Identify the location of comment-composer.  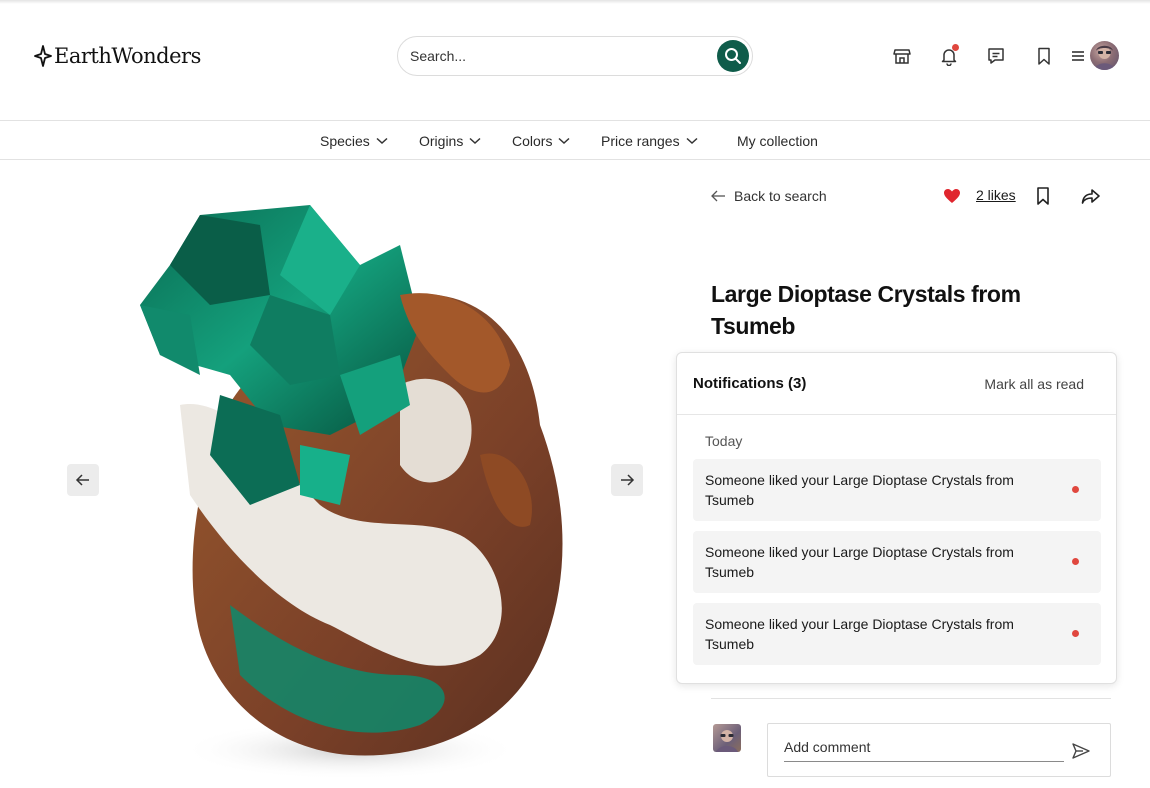
(939, 750).